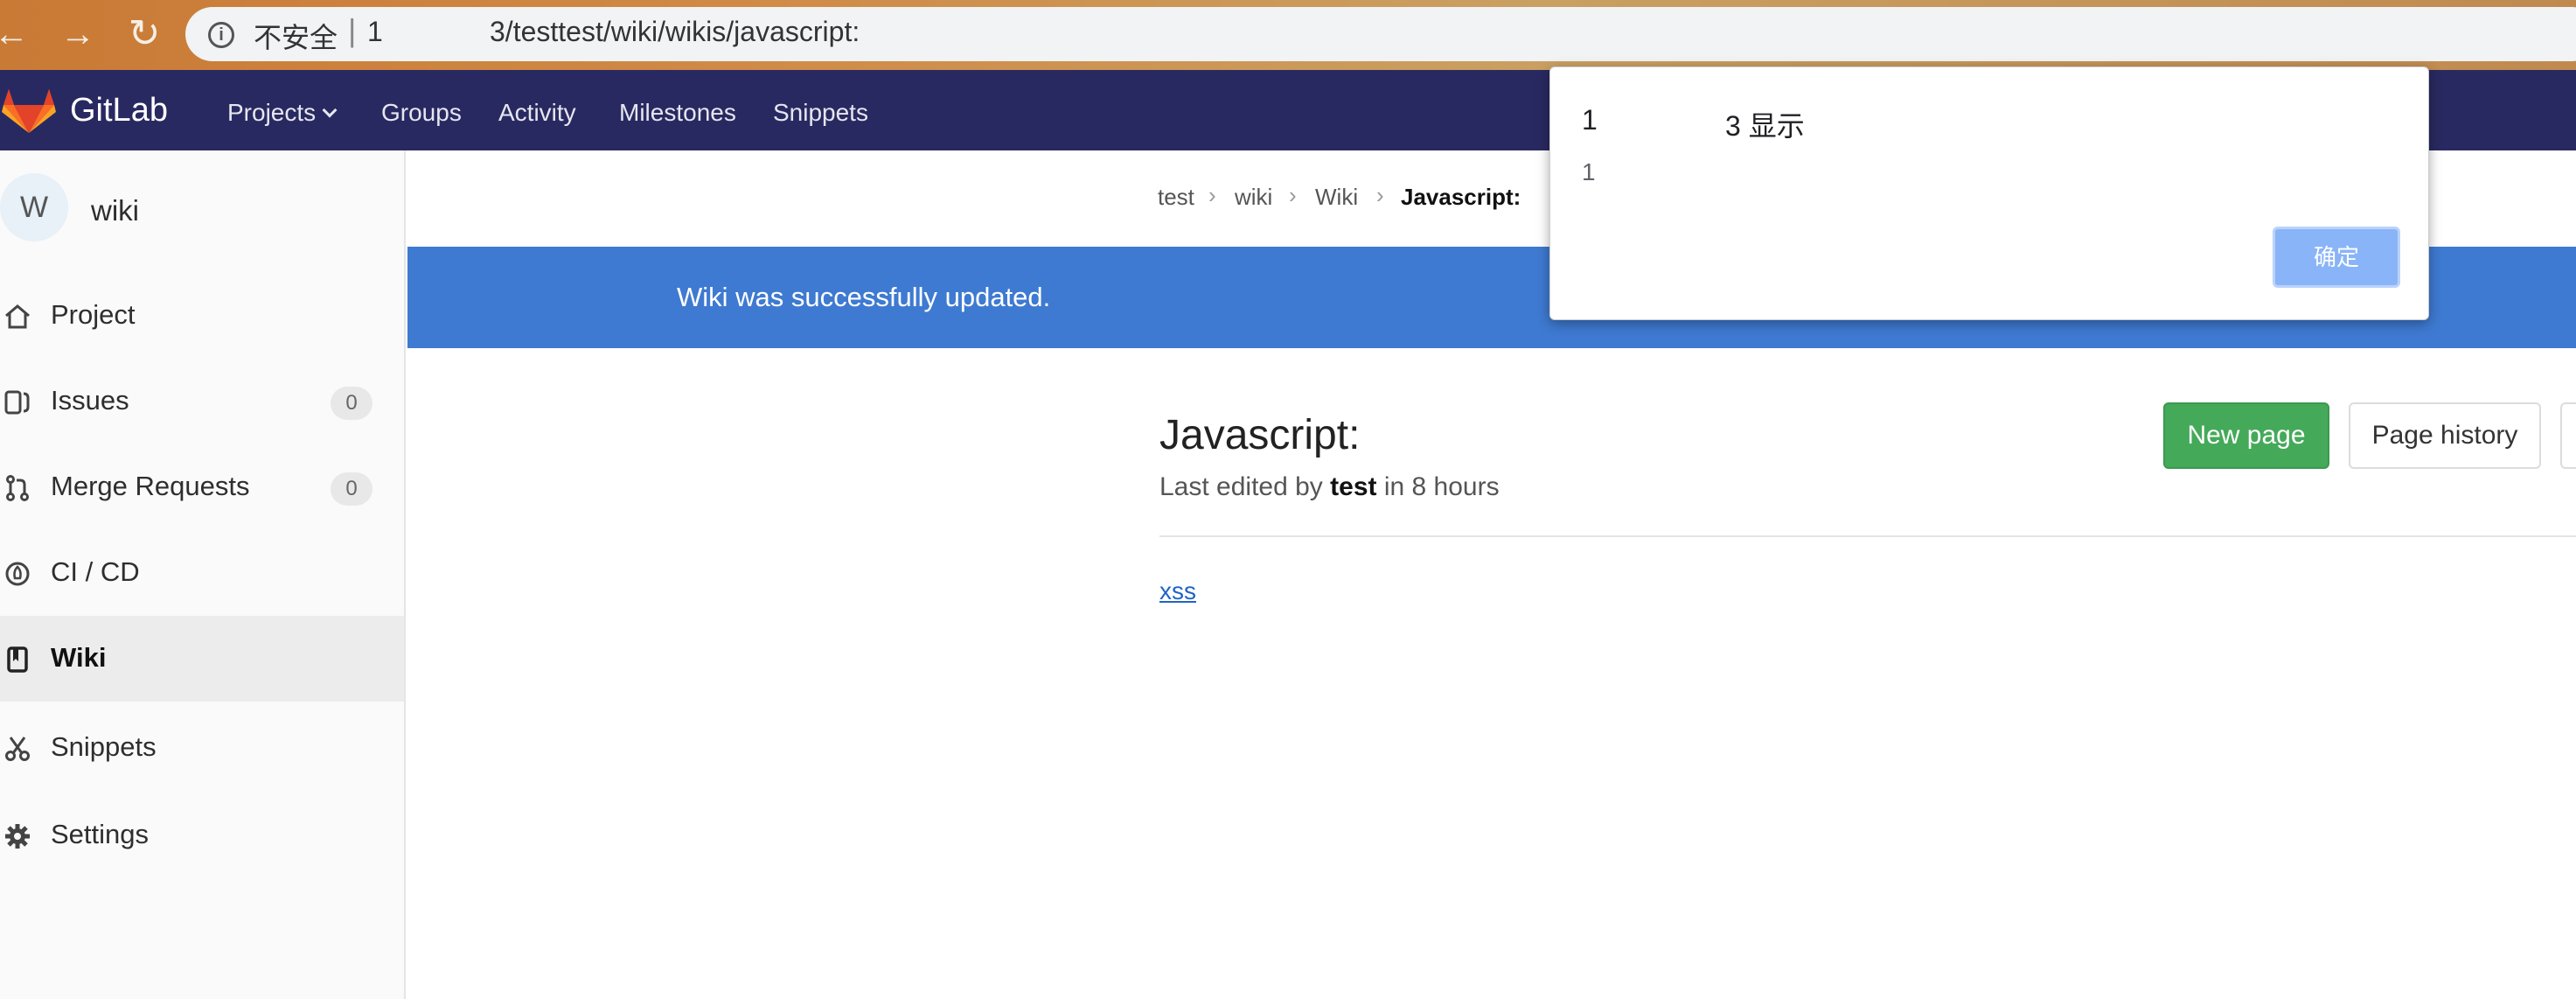 The image size is (2576, 999). Describe the element at coordinates (16, 34) in the screenshot. I see `back-button: ←` at that location.